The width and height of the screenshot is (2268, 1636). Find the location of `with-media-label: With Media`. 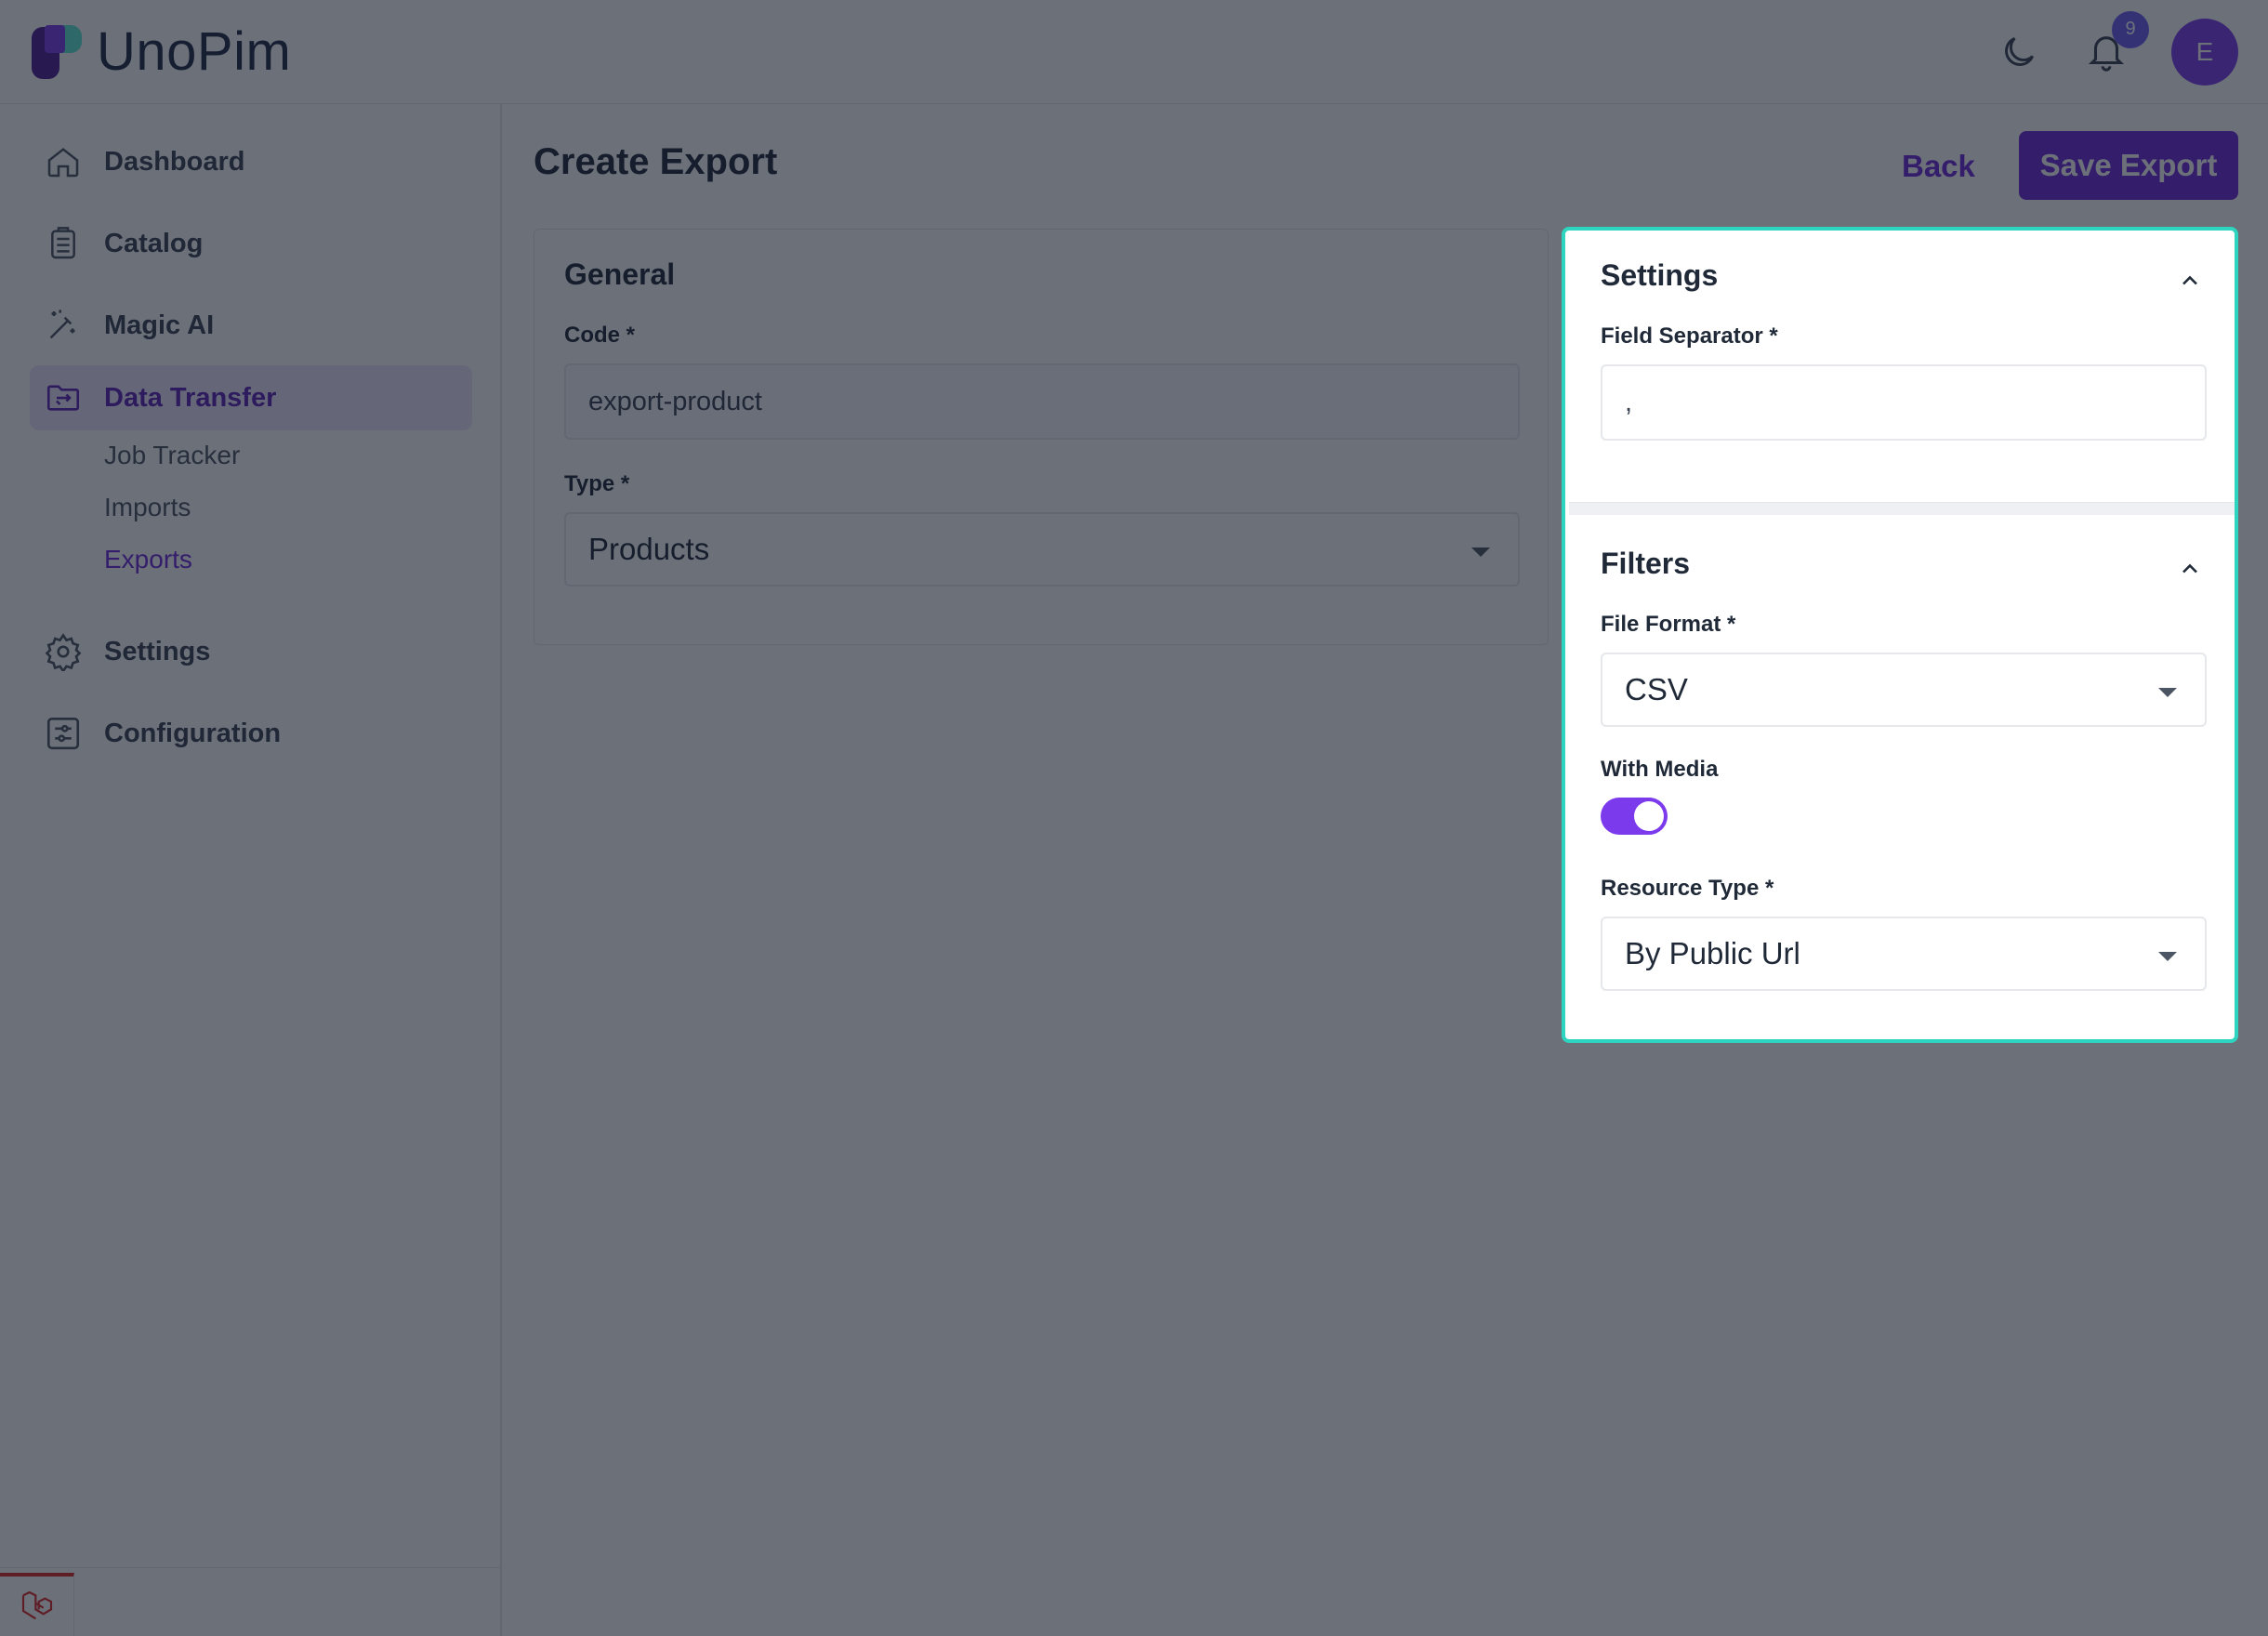

with-media-label: With Media is located at coordinates (1660, 769).